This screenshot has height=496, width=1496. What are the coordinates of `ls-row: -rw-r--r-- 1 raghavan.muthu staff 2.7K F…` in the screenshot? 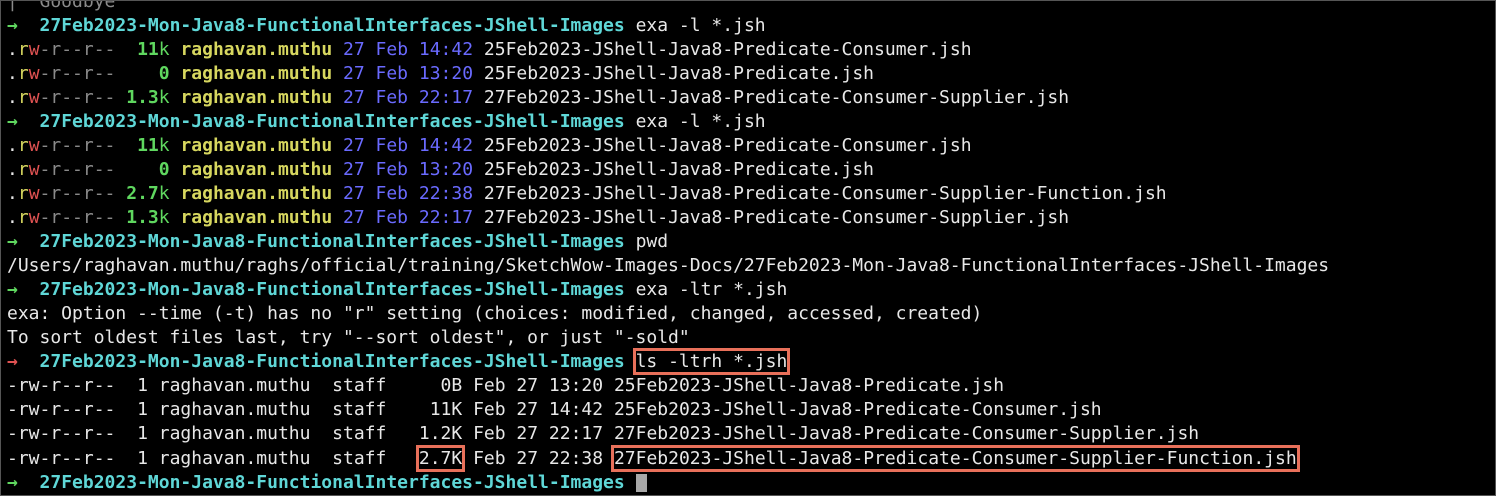 It's located at (653, 458).